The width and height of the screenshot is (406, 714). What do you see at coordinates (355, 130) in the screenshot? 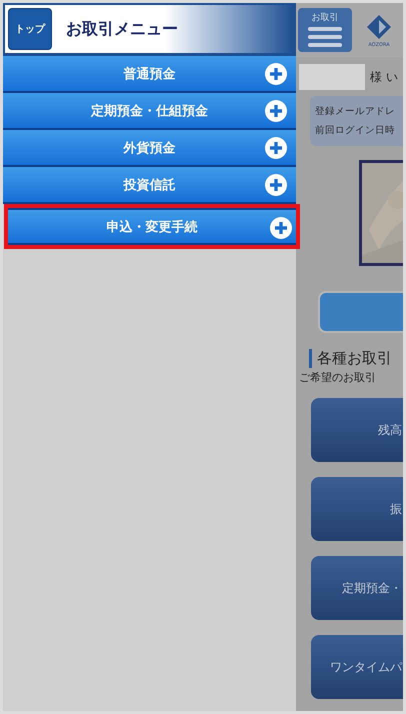
I see `notice-text: 前回ログイン日時` at bounding box center [355, 130].